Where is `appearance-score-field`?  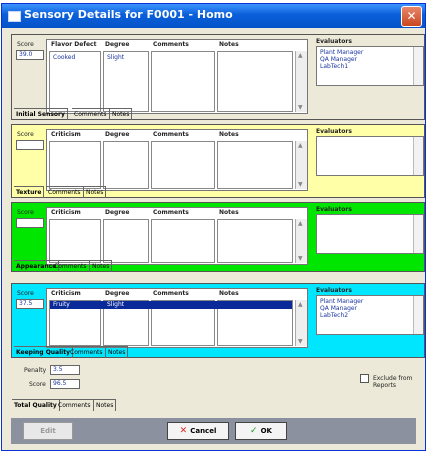
appearance-score-field is located at coordinates (30, 223).